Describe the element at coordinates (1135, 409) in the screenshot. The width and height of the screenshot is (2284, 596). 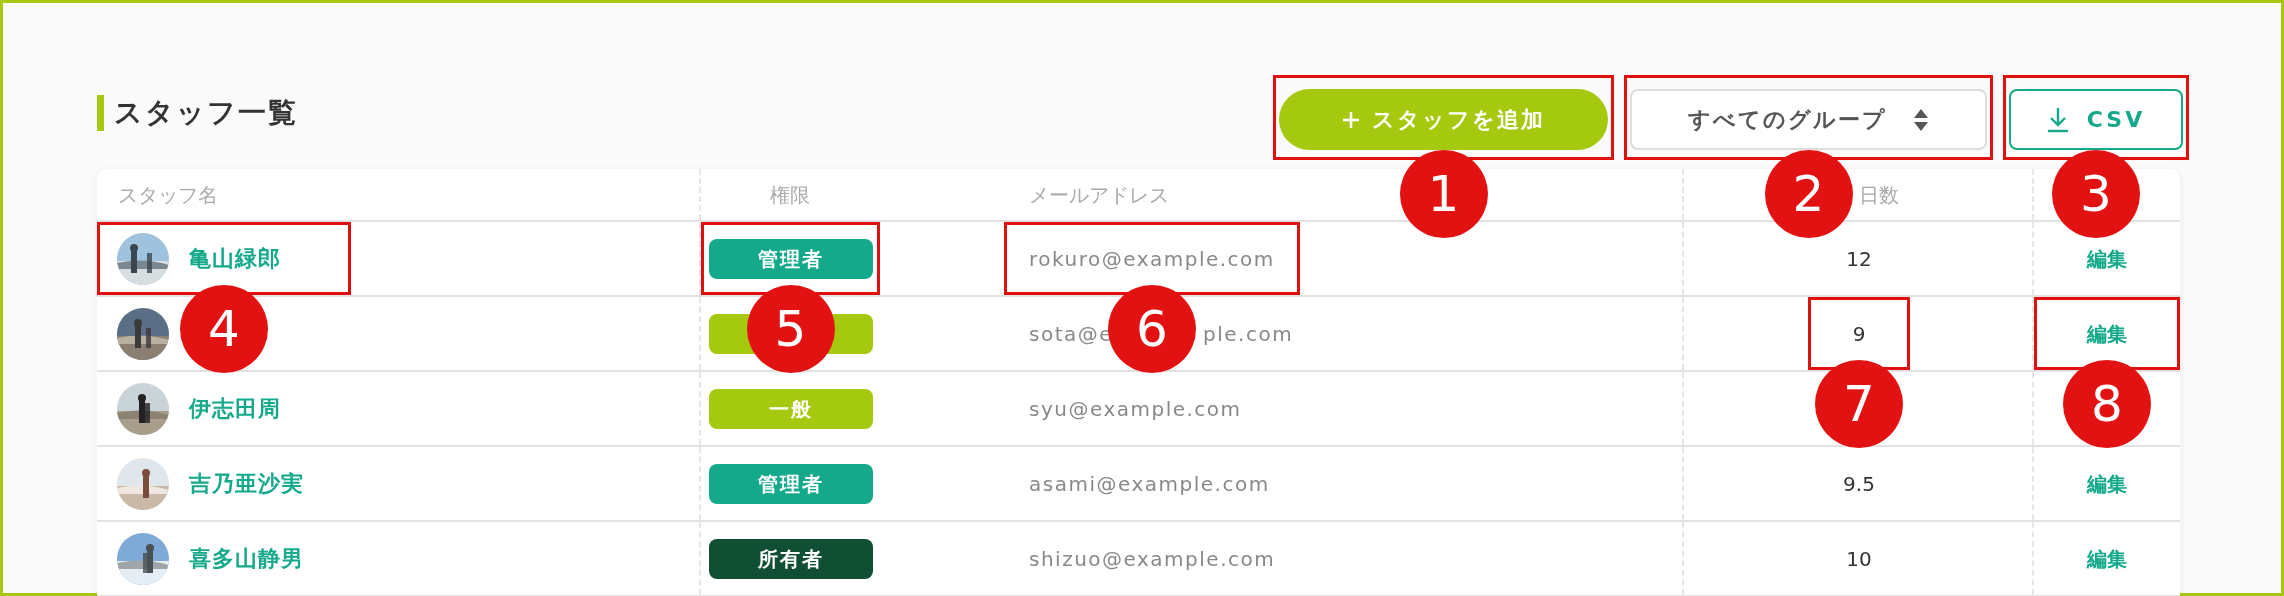
I see `email-text: syu@example.com` at that location.